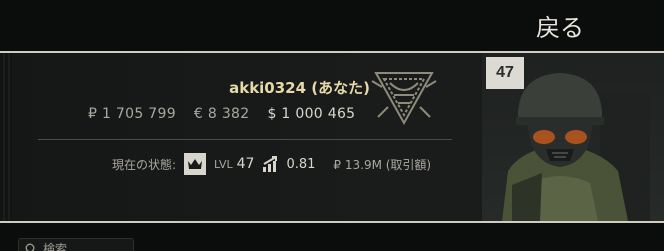  What do you see at coordinates (223, 164) in the screenshot?
I see `level-label: LVL` at bounding box center [223, 164].